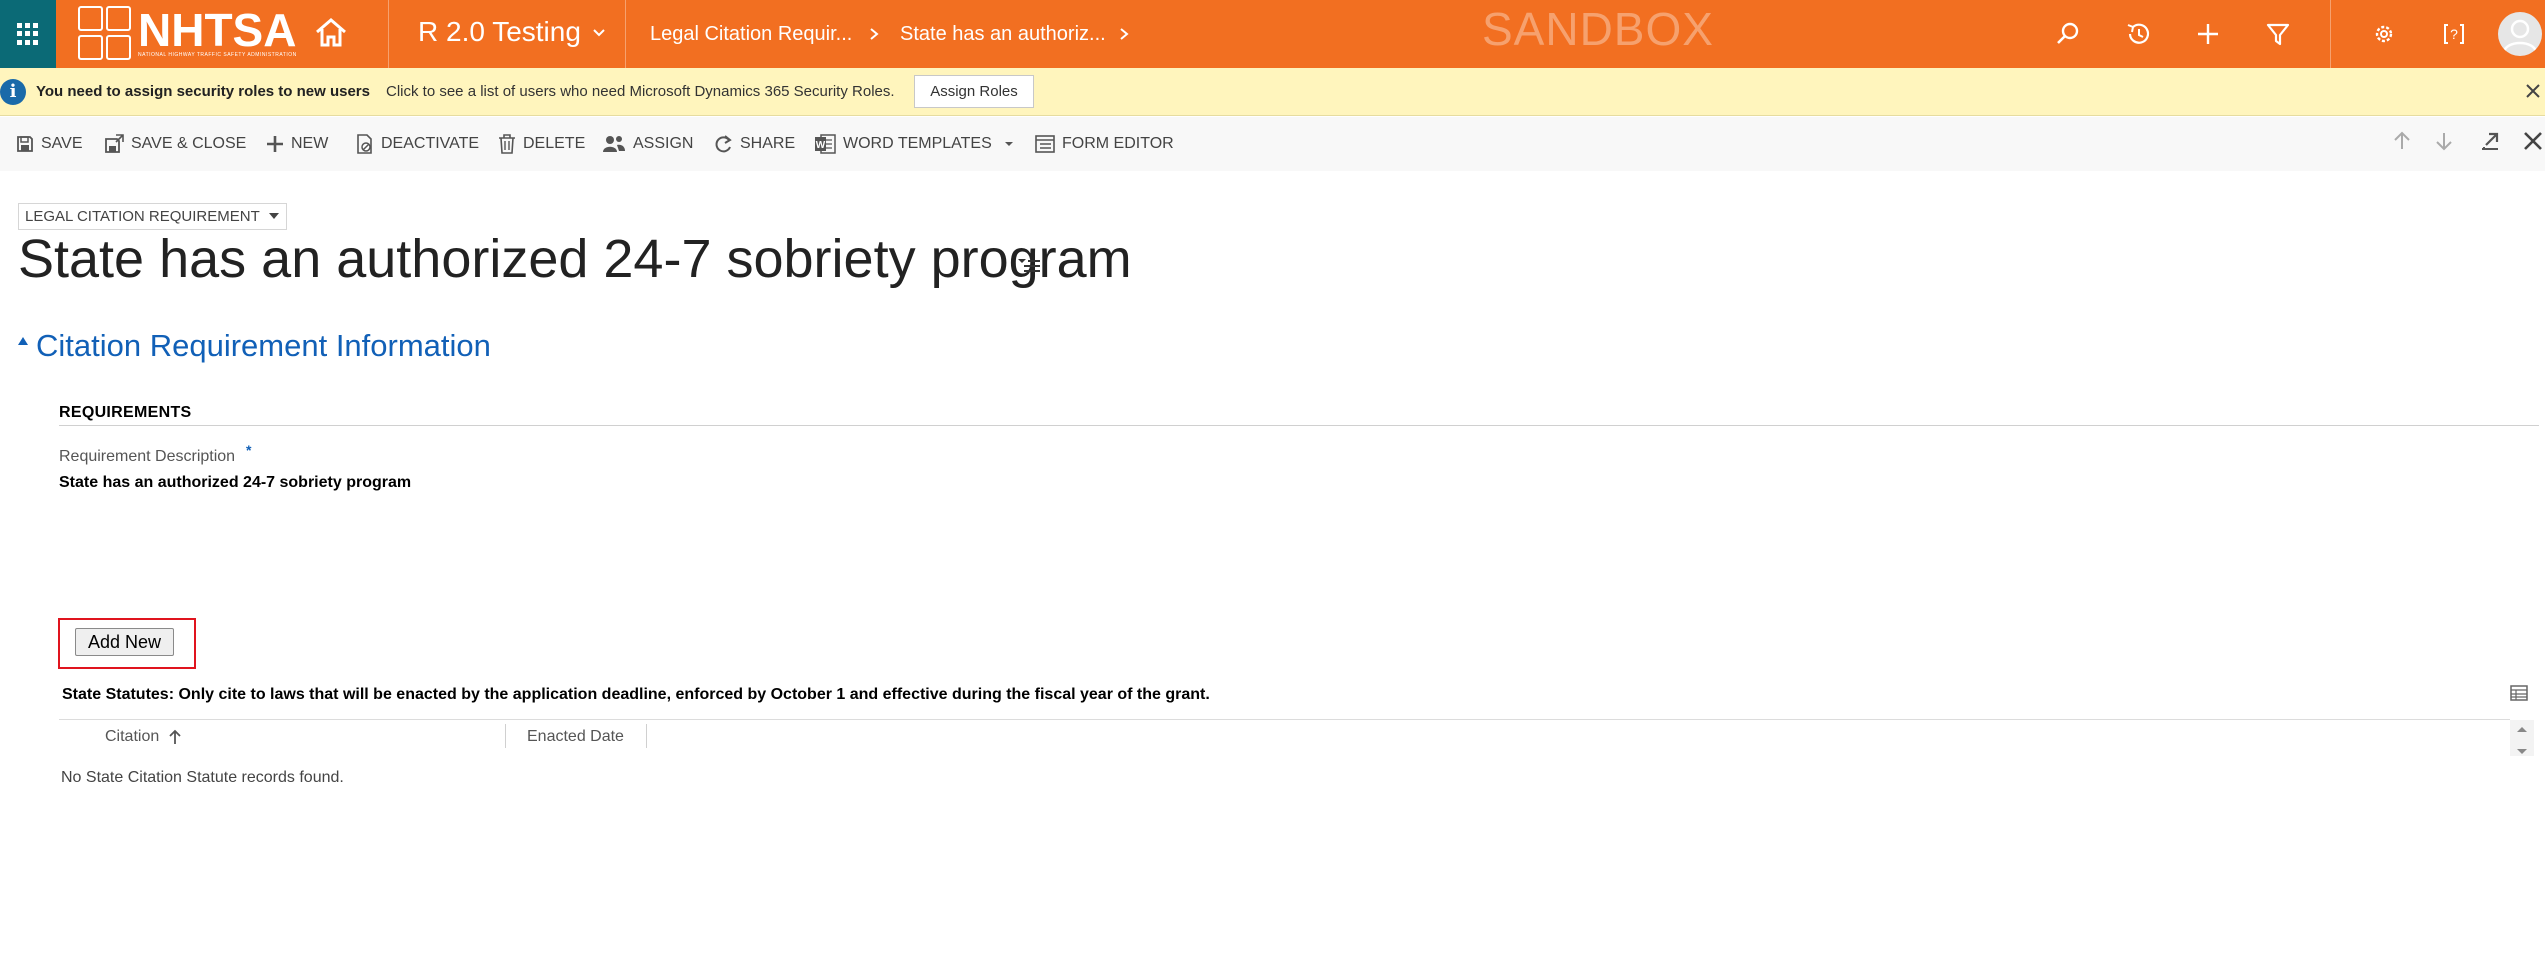 The height and width of the screenshot is (972, 2545). I want to click on requirement-description-label: Requirement Description, so click(147, 456).